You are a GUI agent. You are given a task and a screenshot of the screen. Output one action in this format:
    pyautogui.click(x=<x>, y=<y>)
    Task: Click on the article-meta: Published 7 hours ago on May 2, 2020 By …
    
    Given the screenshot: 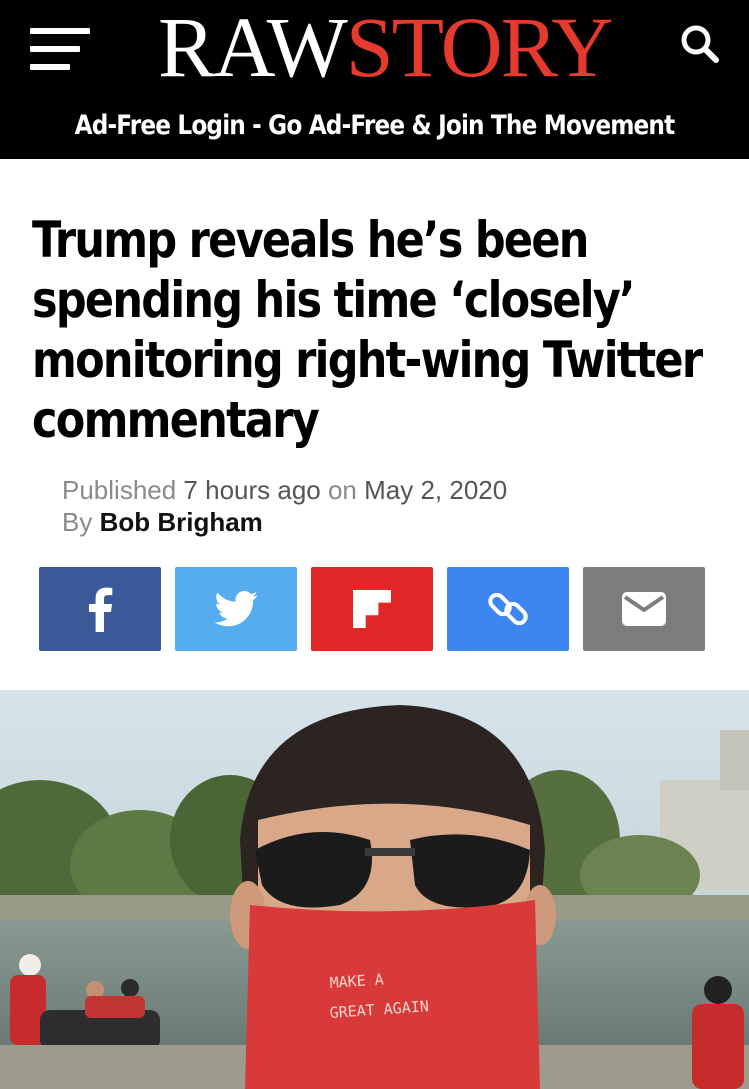 What is the action you would take?
    pyautogui.click(x=284, y=506)
    